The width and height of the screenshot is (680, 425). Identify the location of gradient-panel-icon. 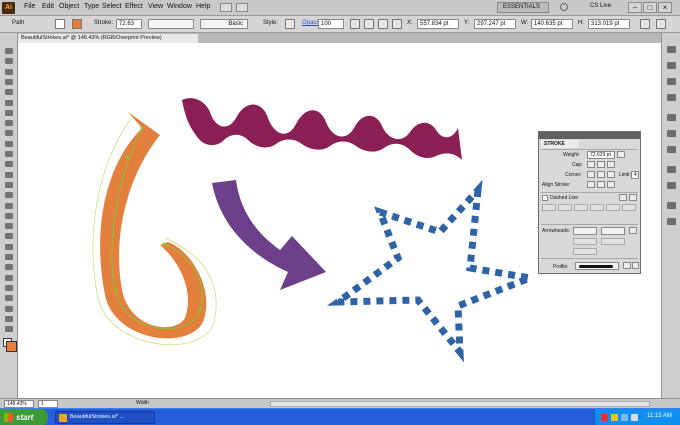
(671, 133).